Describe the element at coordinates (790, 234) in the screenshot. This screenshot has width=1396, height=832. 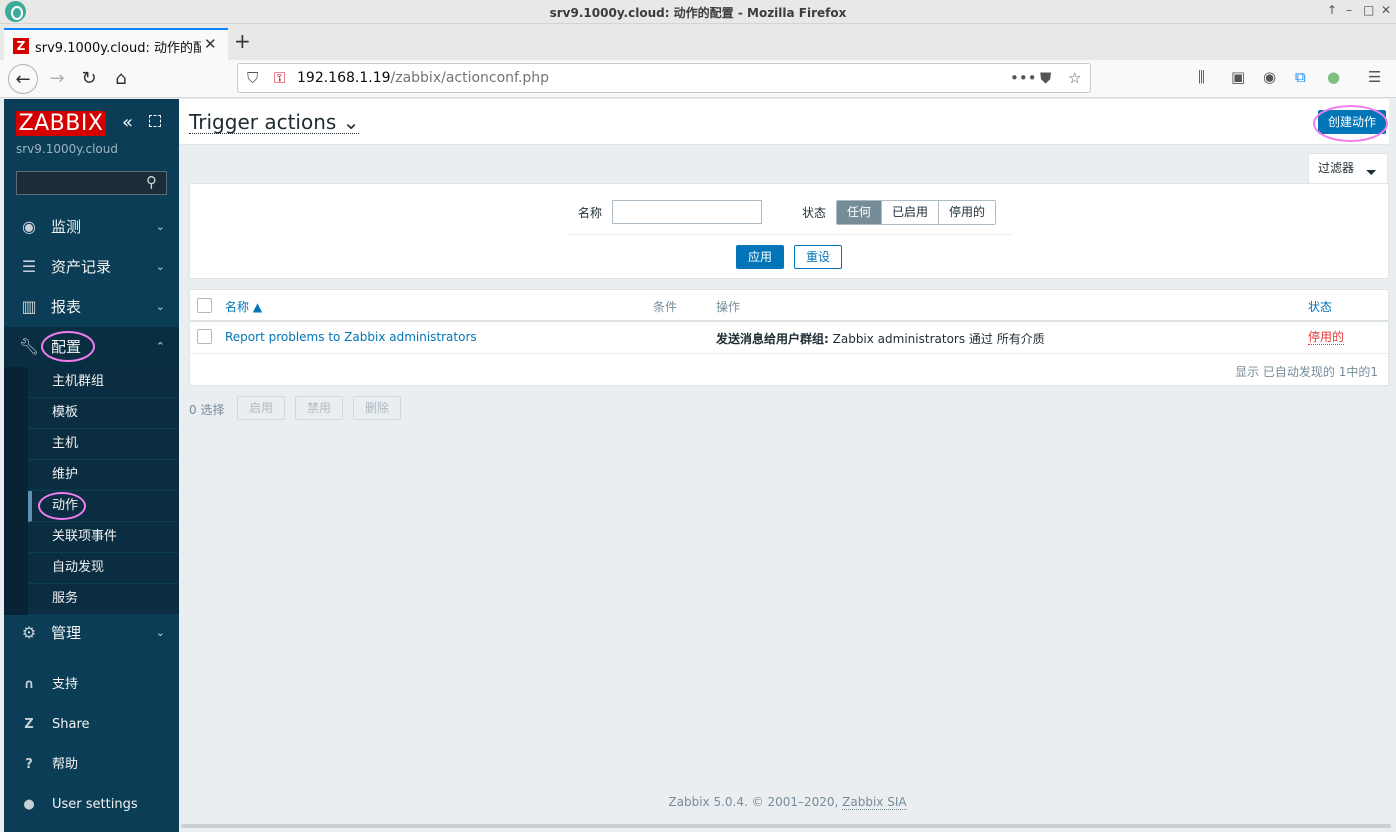
I see `filter-divider` at that location.